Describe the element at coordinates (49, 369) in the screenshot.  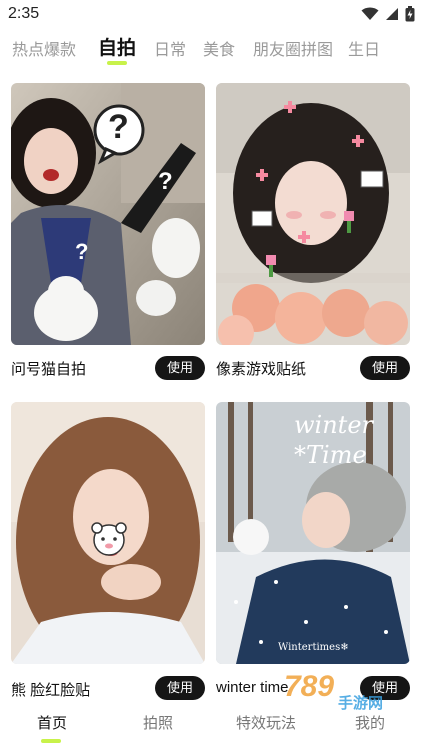
I see `template-title: 问号猫自拍` at that location.